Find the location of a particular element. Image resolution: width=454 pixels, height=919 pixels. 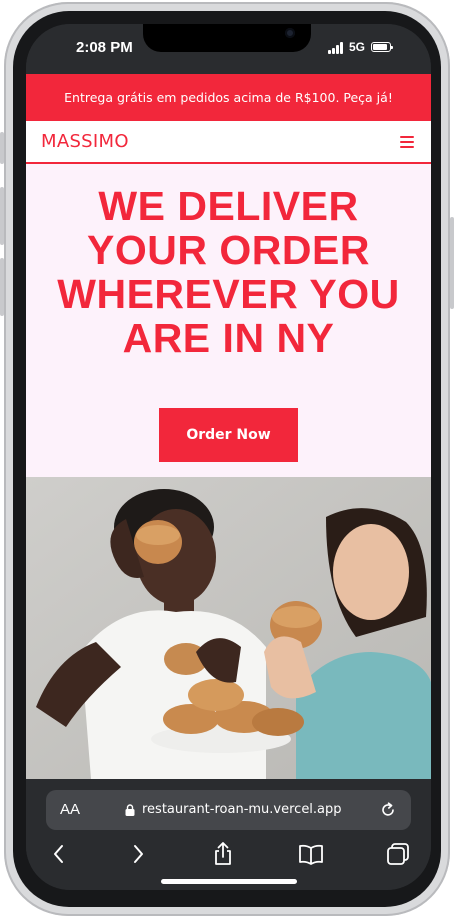

network-label: 5G is located at coordinates (357, 47).